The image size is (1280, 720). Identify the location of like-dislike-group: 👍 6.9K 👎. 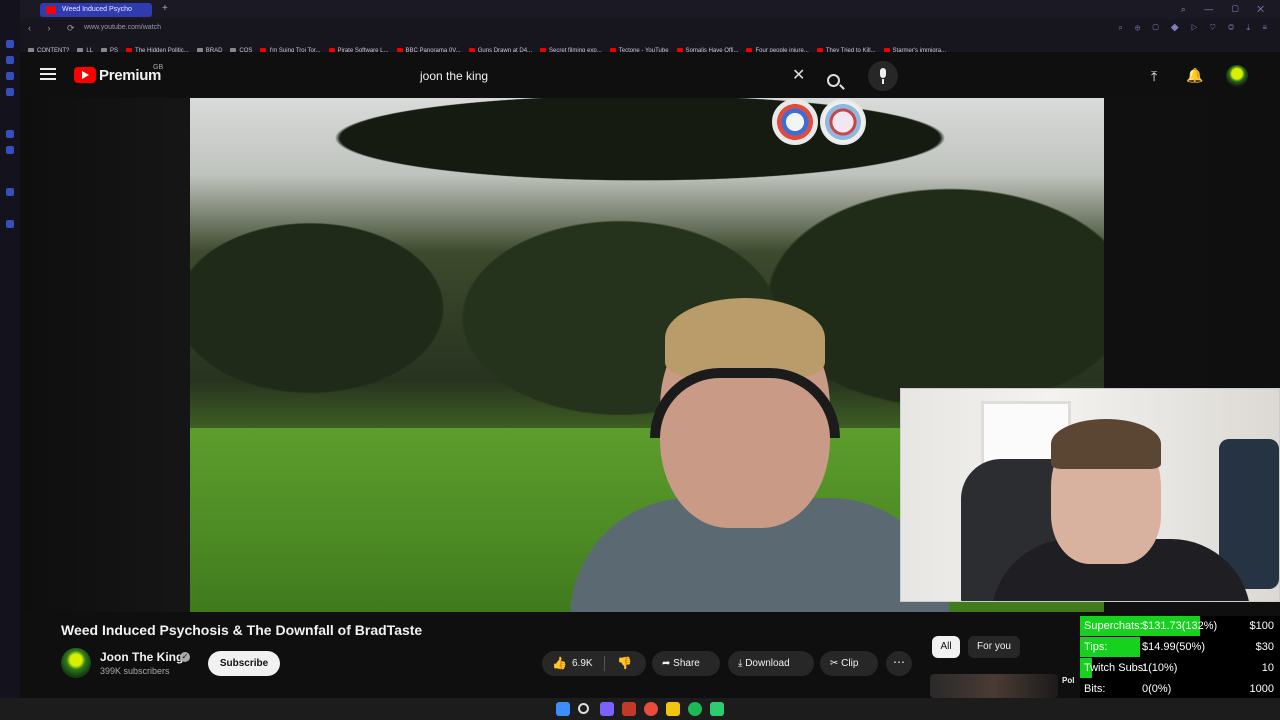
(594, 663).